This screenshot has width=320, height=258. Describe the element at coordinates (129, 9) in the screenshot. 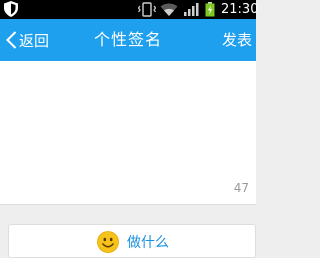

I see `status-bar: 21:30` at that location.